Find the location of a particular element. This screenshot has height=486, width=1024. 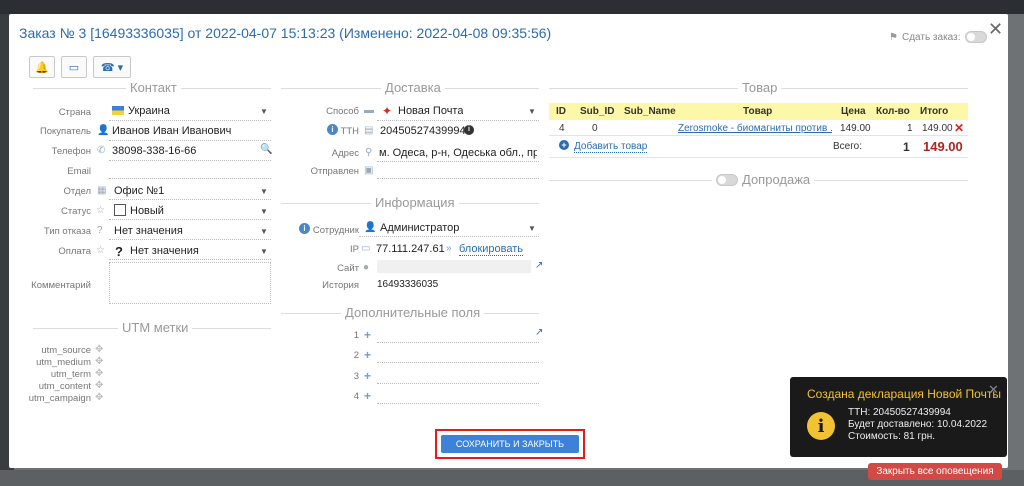

ip-label: IP is located at coordinates (354, 249).